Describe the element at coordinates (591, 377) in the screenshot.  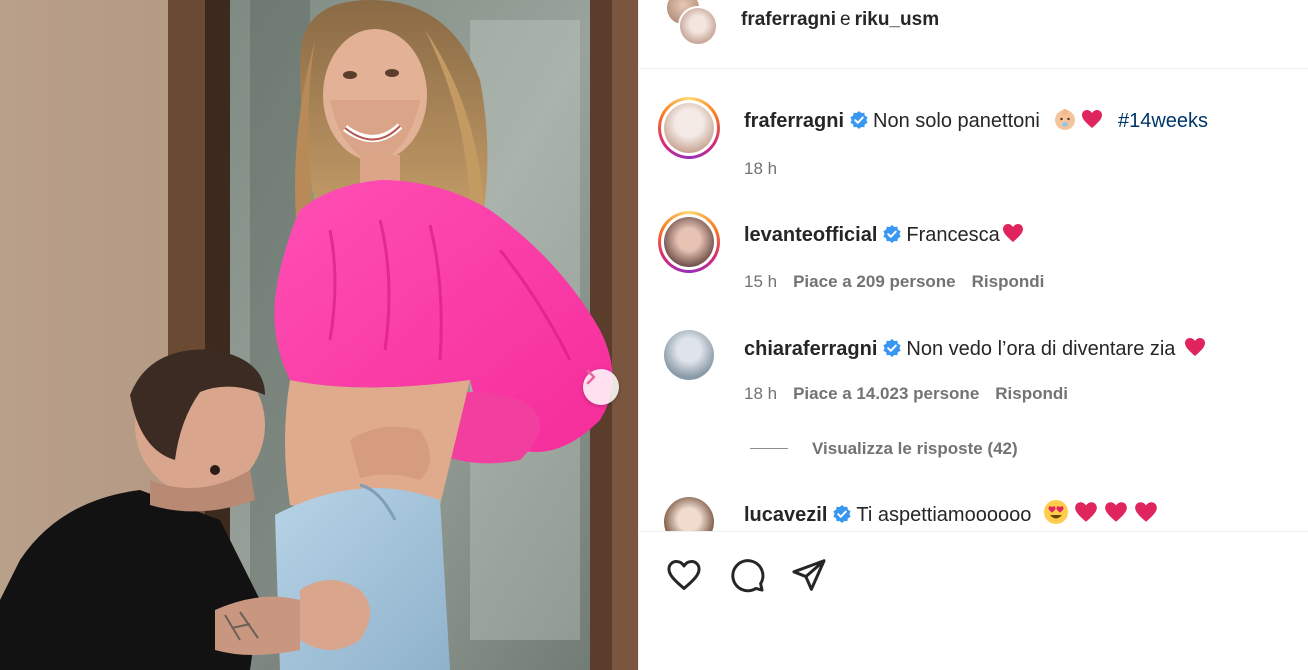
I see `chevron-right-icon` at that location.